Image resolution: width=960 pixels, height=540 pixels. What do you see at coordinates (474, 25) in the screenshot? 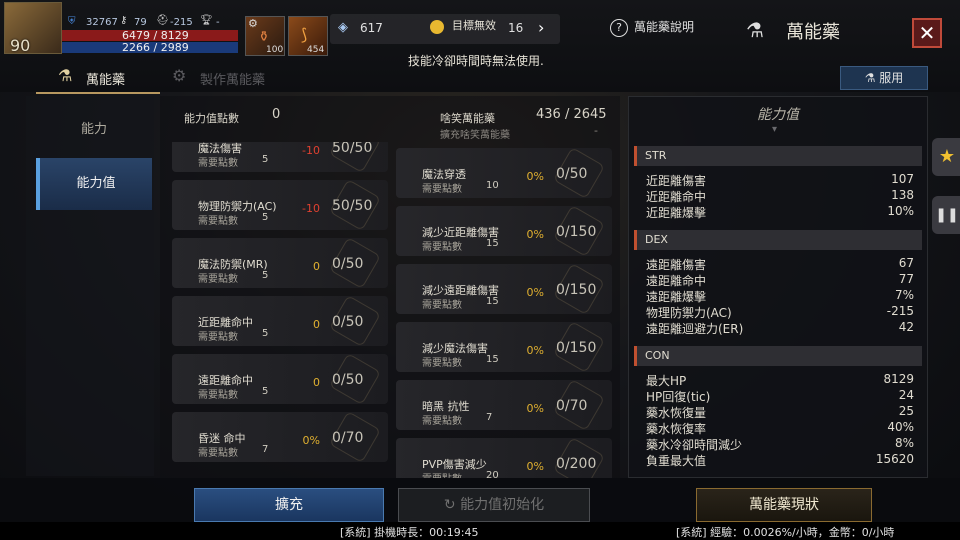
I see `target-invalid-overlay: 目標無效` at bounding box center [474, 25].